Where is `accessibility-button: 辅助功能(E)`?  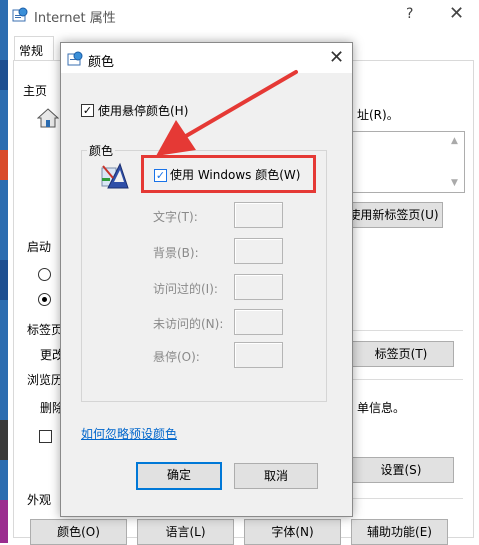 accessibility-button: 辅助功能(E) is located at coordinates (399, 532).